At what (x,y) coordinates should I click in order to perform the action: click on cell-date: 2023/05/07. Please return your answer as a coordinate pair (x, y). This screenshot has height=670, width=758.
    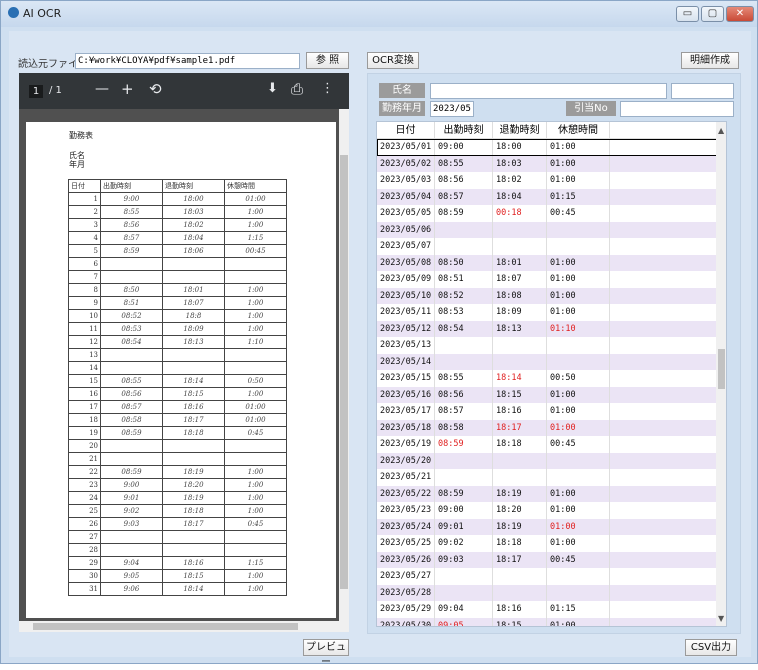
    Looking at the image, I should click on (406, 246).